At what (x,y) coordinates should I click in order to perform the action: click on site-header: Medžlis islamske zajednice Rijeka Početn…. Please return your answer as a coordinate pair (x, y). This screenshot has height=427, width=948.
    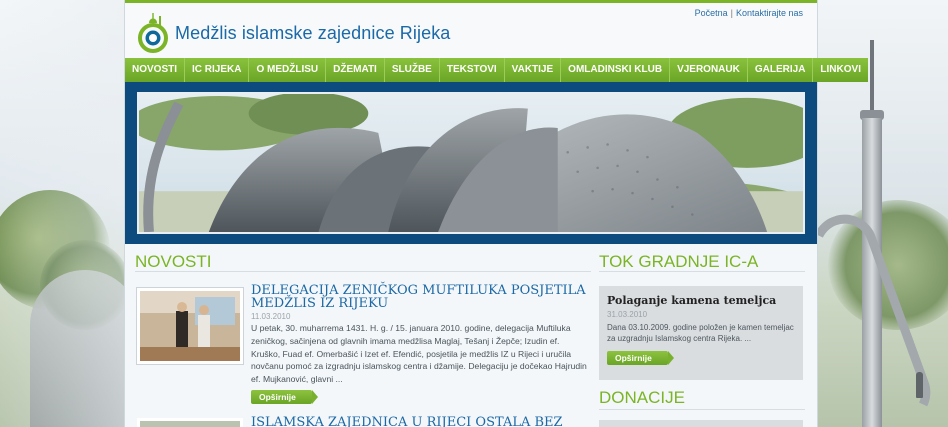
    Looking at the image, I should click on (471, 30).